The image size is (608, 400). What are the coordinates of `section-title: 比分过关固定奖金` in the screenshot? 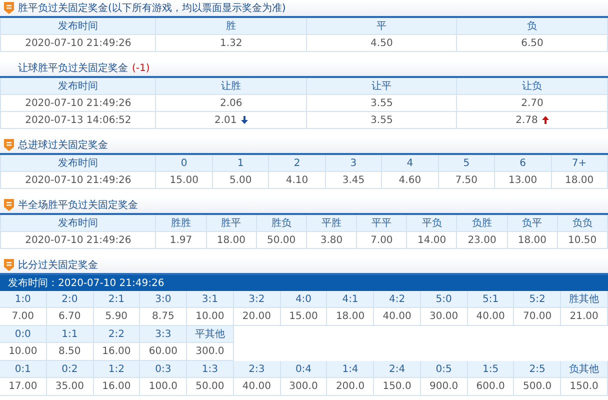 It's located at (58, 265).